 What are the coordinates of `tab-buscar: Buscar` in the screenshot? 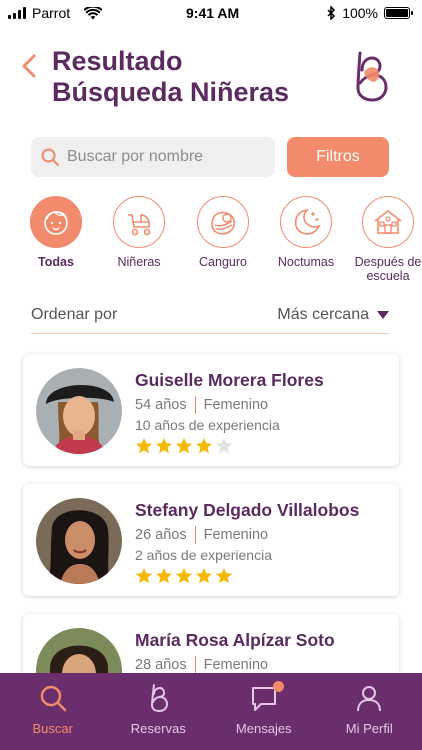 It's located at (53, 711).